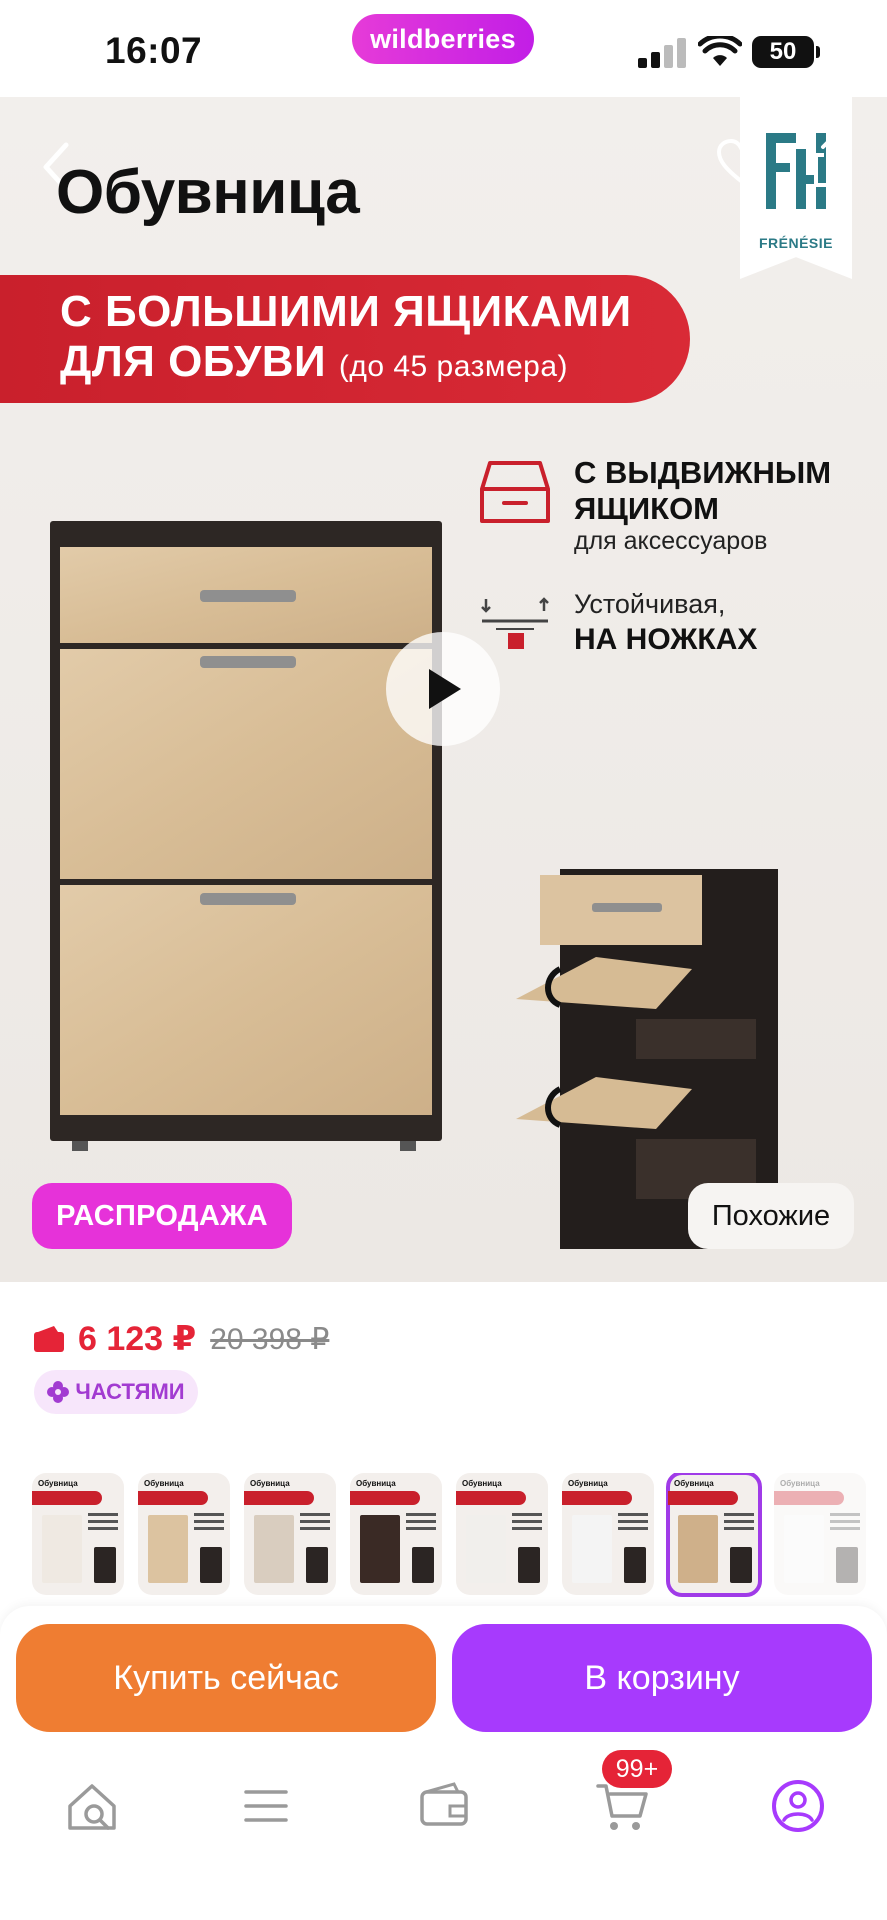 This screenshot has width=887, height=1920. Describe the element at coordinates (671, 541) in the screenshot. I see `feature-drawer-subtitle: для аксессуаров` at that location.